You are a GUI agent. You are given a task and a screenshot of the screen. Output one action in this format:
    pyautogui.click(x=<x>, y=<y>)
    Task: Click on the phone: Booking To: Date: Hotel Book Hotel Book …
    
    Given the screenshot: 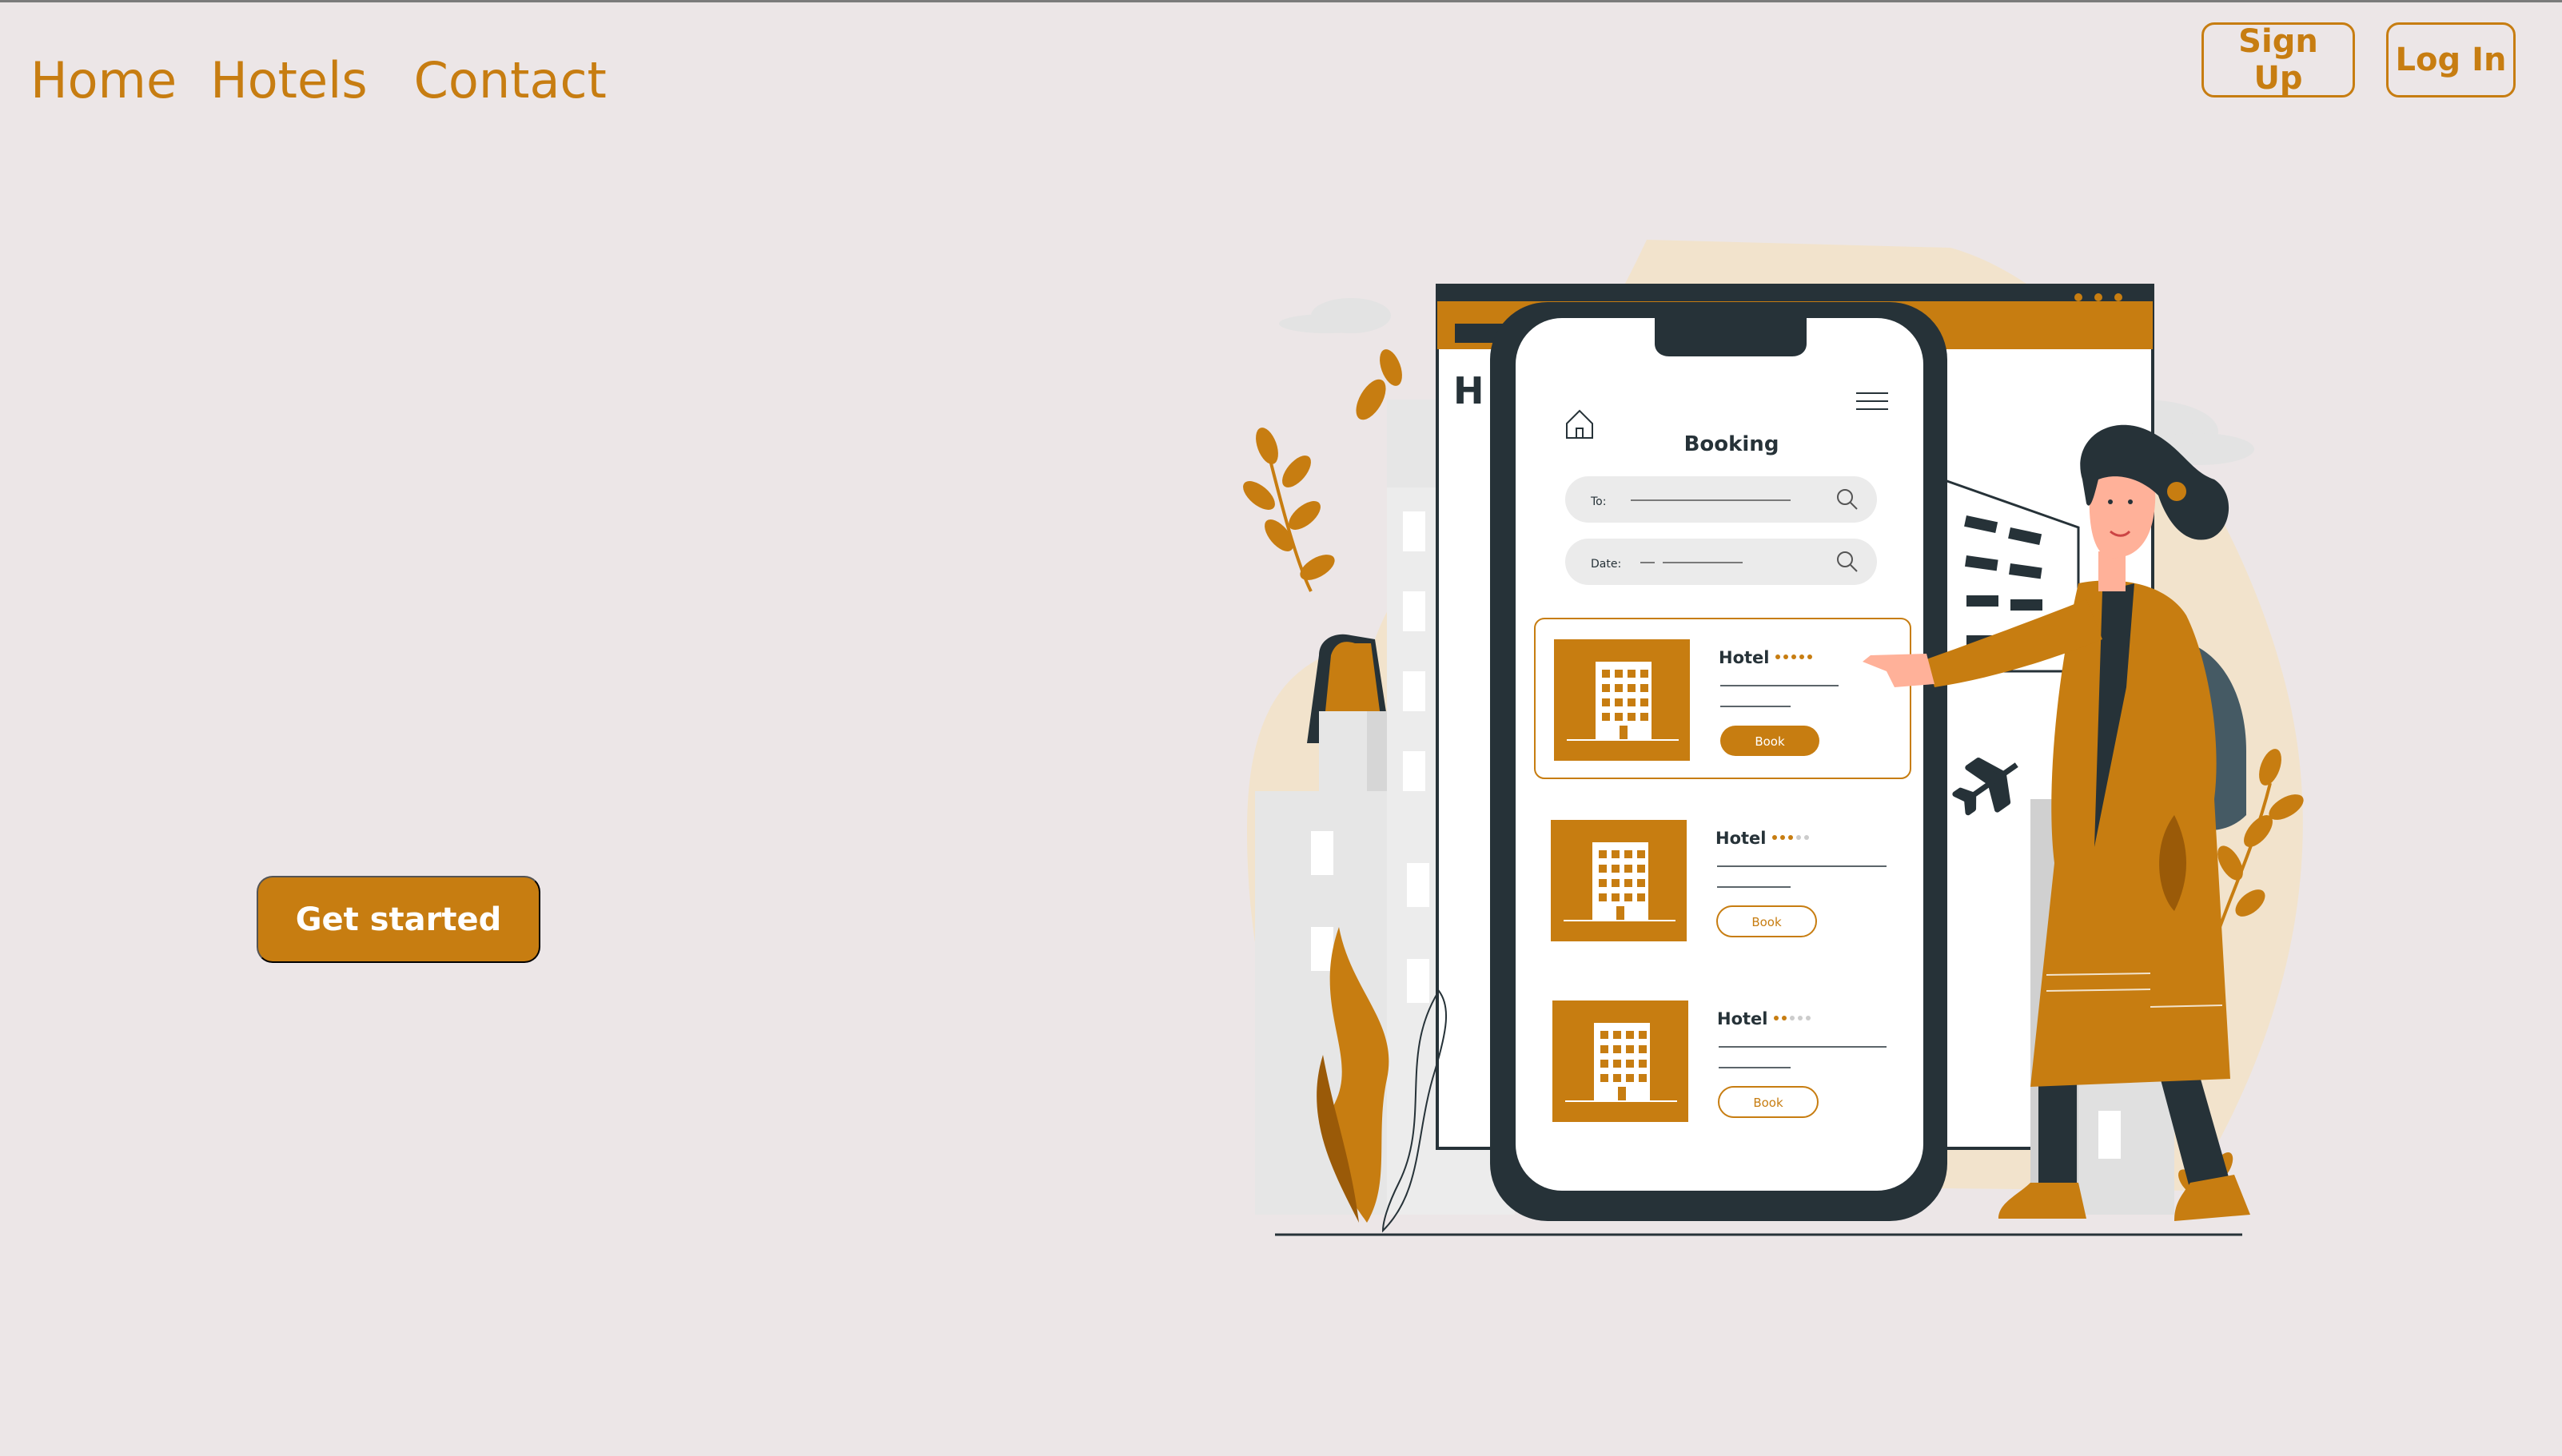 What is the action you would take?
    pyautogui.click(x=1718, y=761)
    